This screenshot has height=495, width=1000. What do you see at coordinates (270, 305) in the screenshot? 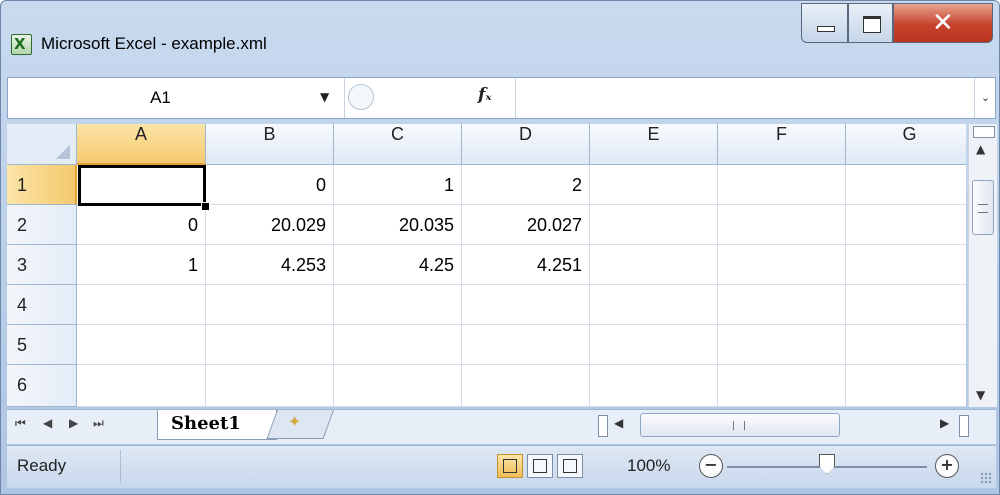
I see `cell-b4` at bounding box center [270, 305].